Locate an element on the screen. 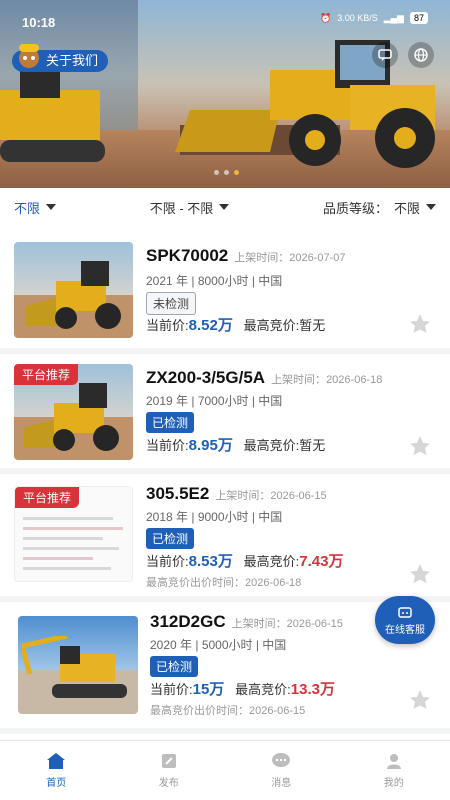 This screenshot has height=800, width=450. quality-filter: 品质等级： 不限 is located at coordinates (379, 207).